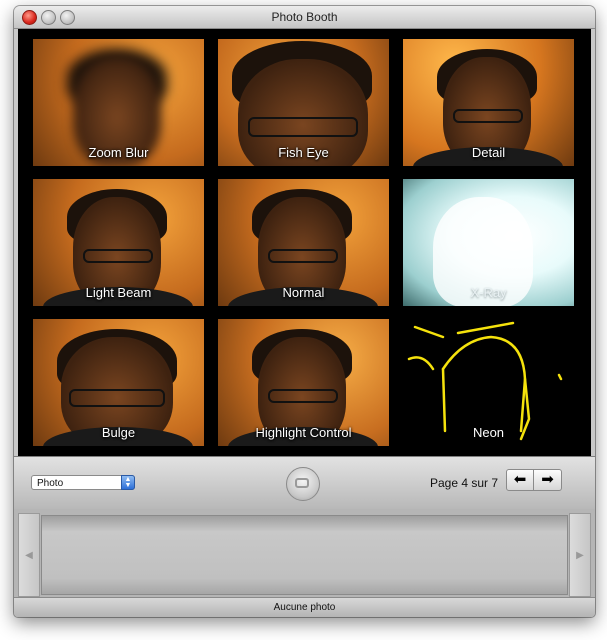 This screenshot has height=640, width=607. Describe the element at coordinates (488, 102) in the screenshot. I see `effect-tile-detail: Detail` at that location.